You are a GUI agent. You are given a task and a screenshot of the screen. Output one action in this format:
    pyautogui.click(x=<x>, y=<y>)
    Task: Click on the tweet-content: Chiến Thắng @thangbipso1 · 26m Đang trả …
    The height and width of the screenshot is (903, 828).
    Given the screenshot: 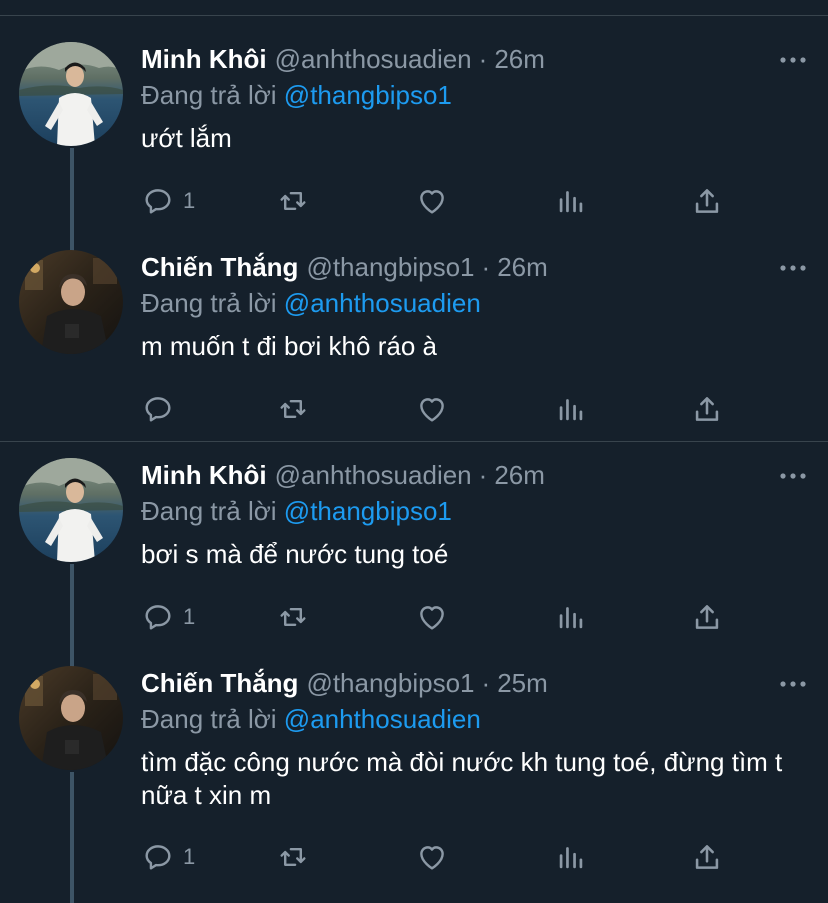 What is the action you would take?
    pyautogui.click(x=474, y=306)
    